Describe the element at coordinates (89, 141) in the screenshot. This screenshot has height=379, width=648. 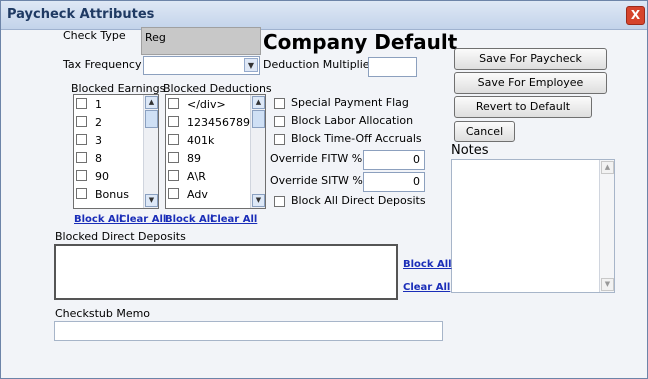
I see `list-item: 3` at that location.